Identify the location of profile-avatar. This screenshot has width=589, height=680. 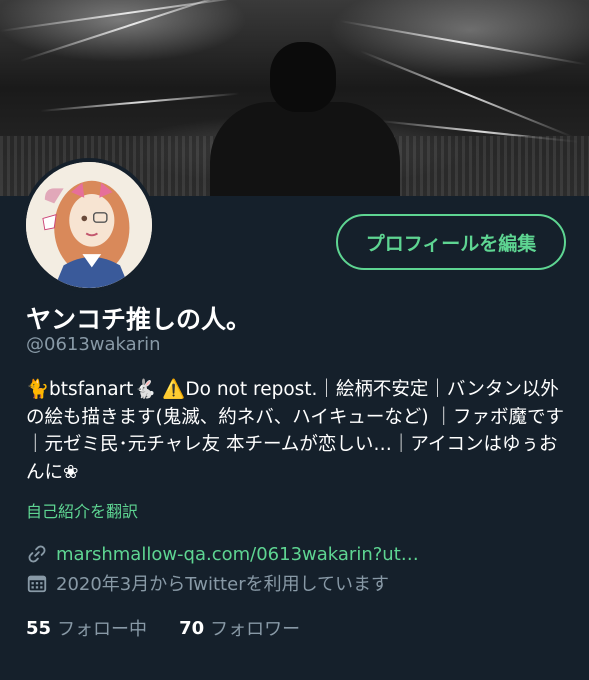
(89, 225).